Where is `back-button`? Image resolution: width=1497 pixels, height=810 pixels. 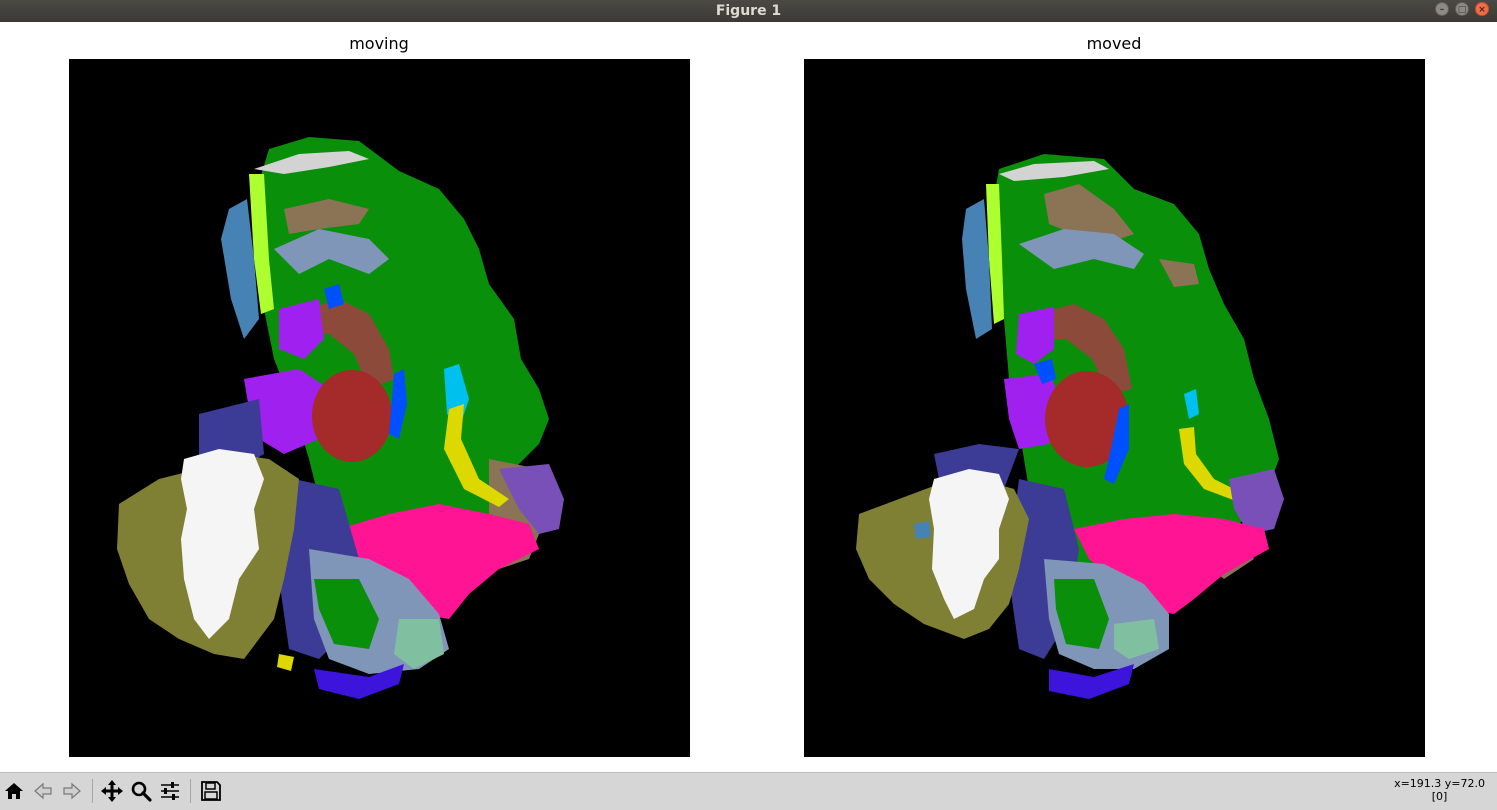
back-button is located at coordinates (43, 791).